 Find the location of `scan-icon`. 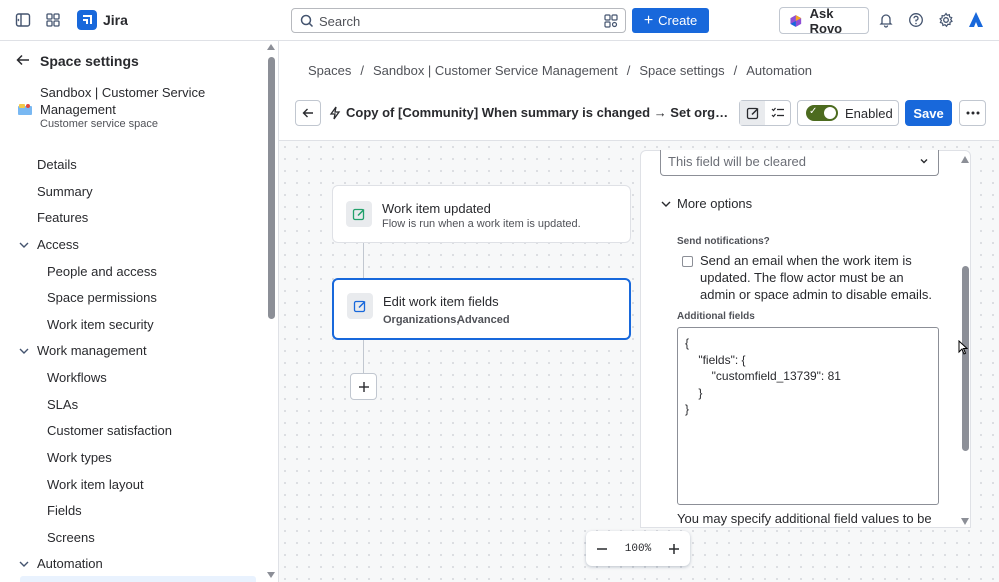

scan-icon is located at coordinates (611, 21).